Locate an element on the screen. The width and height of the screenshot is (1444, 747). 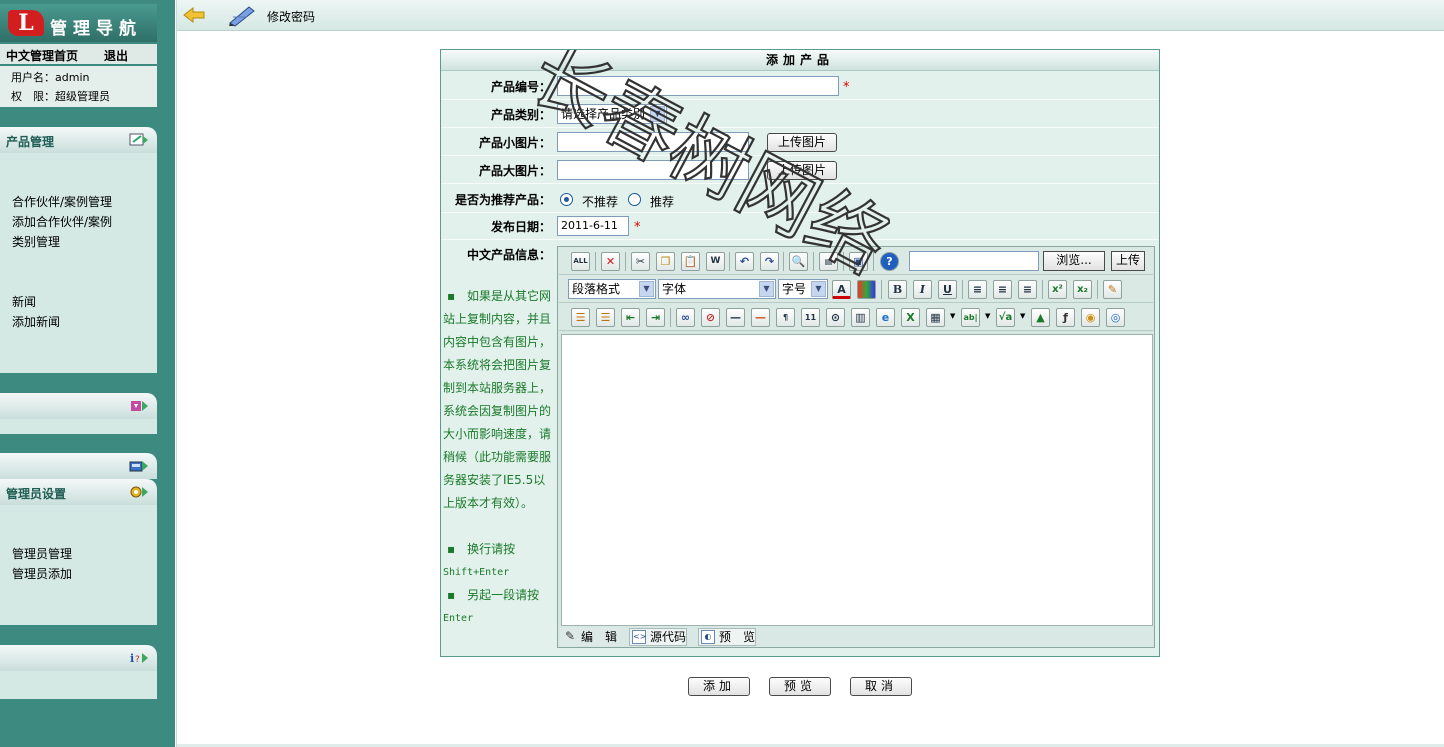
large-image-input is located at coordinates (653, 170).